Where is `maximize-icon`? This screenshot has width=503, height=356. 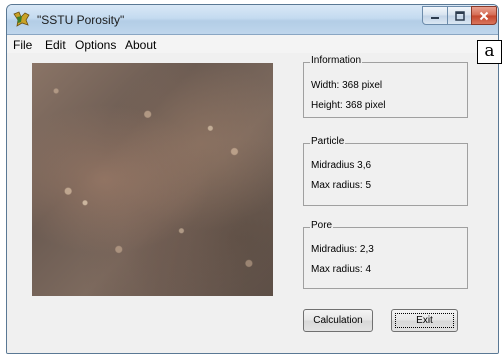
maximize-icon is located at coordinates (459, 16).